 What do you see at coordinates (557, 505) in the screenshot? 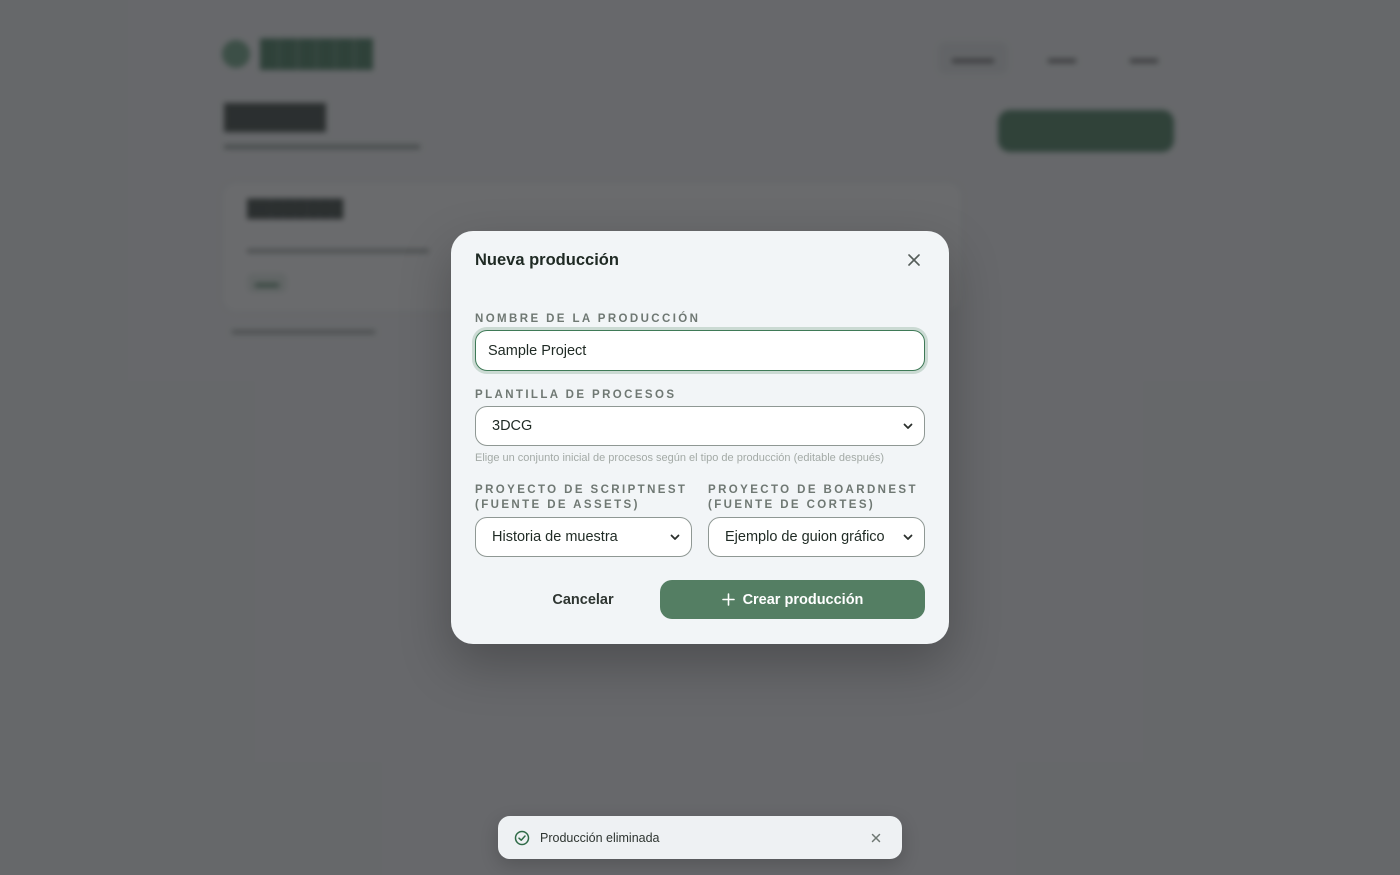
I see `scriptnest-label-line2: (FUENTE DE ASSETS)` at bounding box center [557, 505].